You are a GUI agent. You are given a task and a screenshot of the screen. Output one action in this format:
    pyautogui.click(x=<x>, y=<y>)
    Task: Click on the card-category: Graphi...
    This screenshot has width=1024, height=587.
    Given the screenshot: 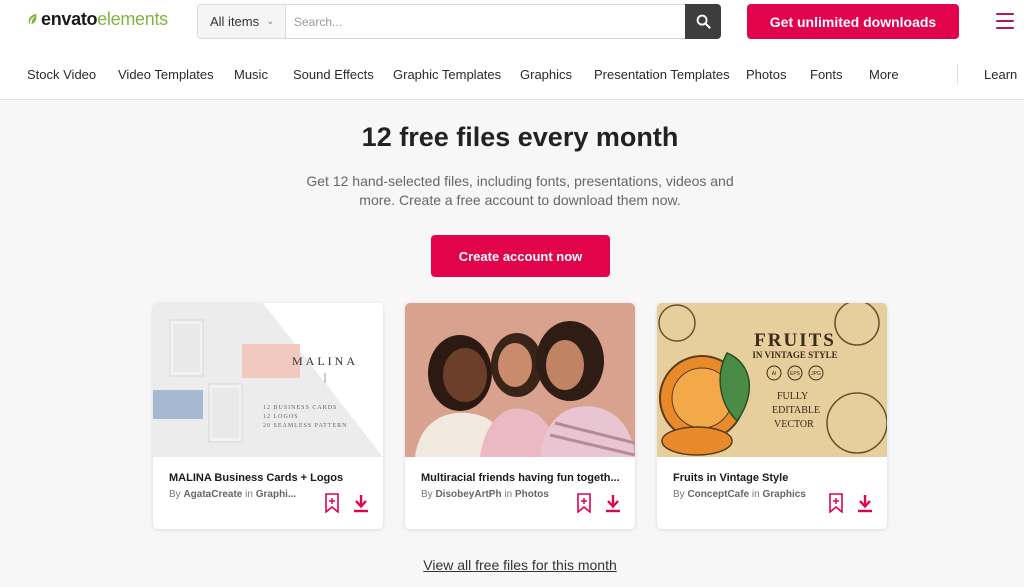 What is the action you would take?
    pyautogui.click(x=276, y=494)
    